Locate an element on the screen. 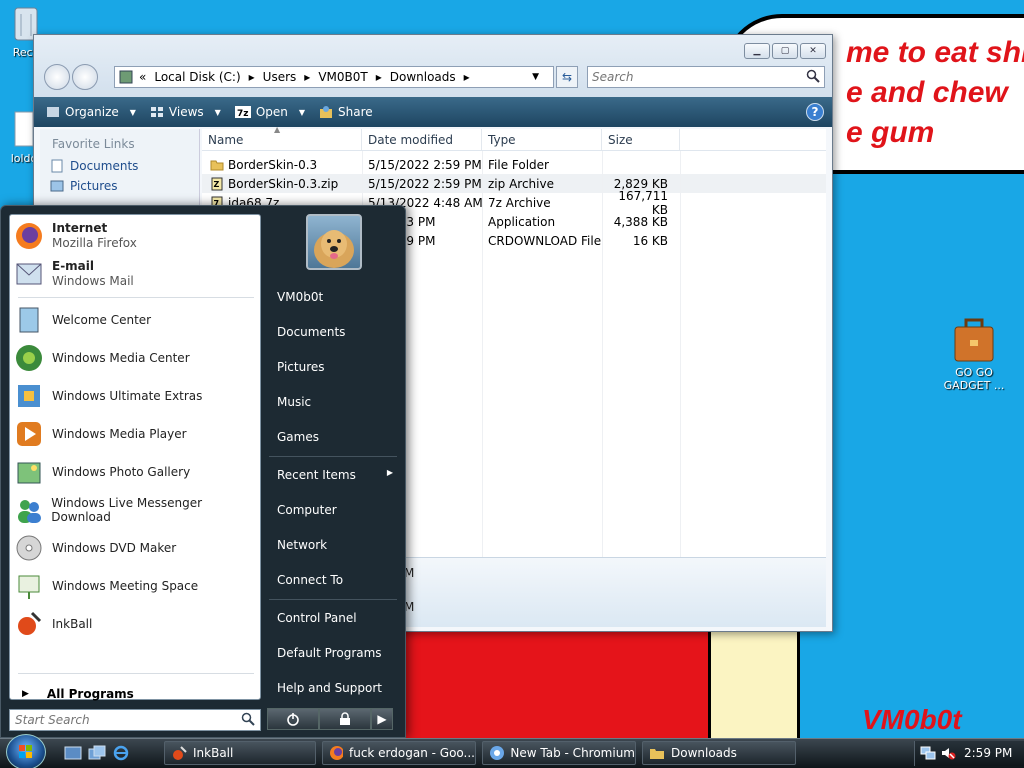  svg-text: 7z is located at coordinates (243, 114).